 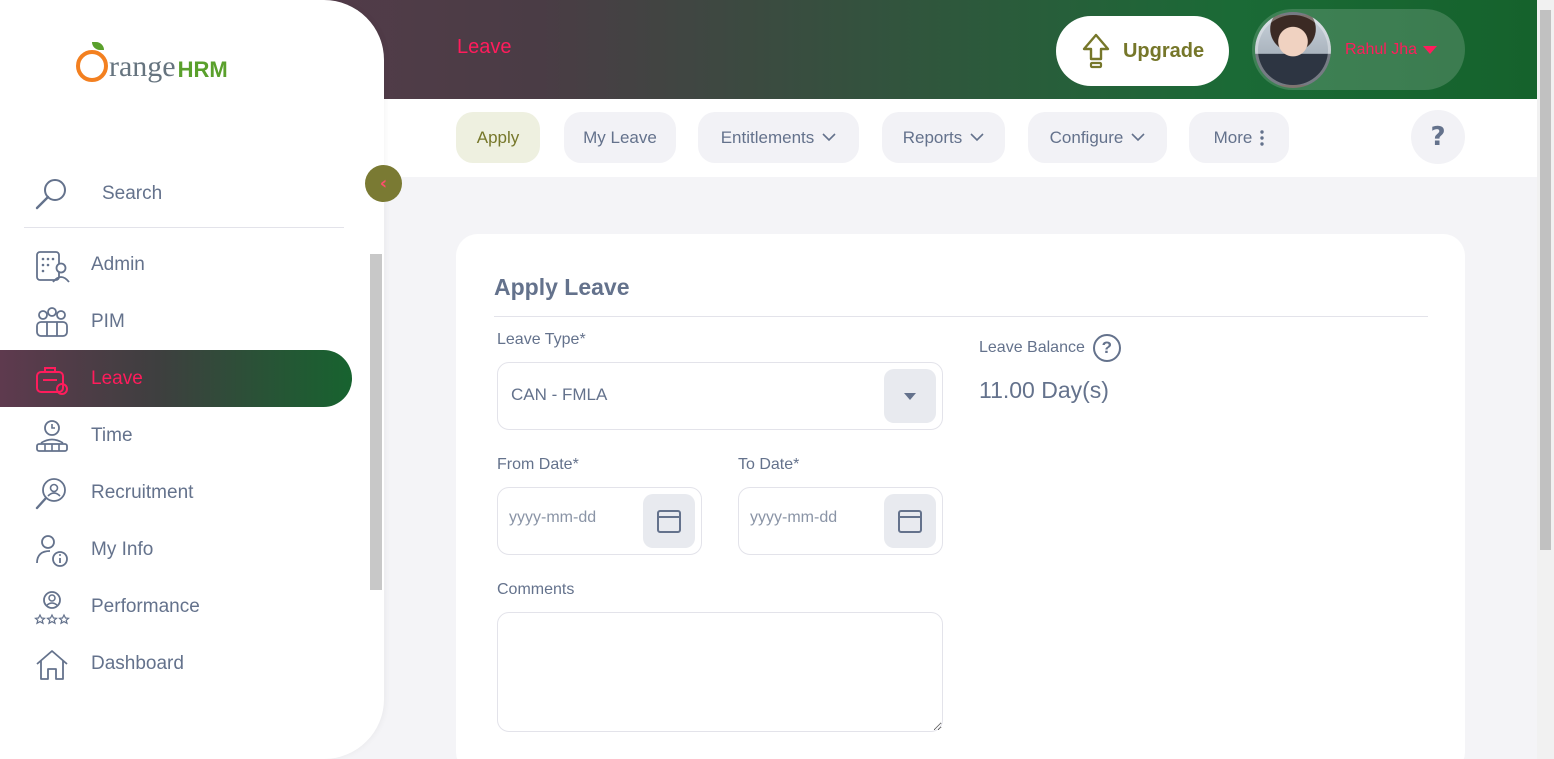 I want to click on dropdown-toggle, so click(x=910, y=396).